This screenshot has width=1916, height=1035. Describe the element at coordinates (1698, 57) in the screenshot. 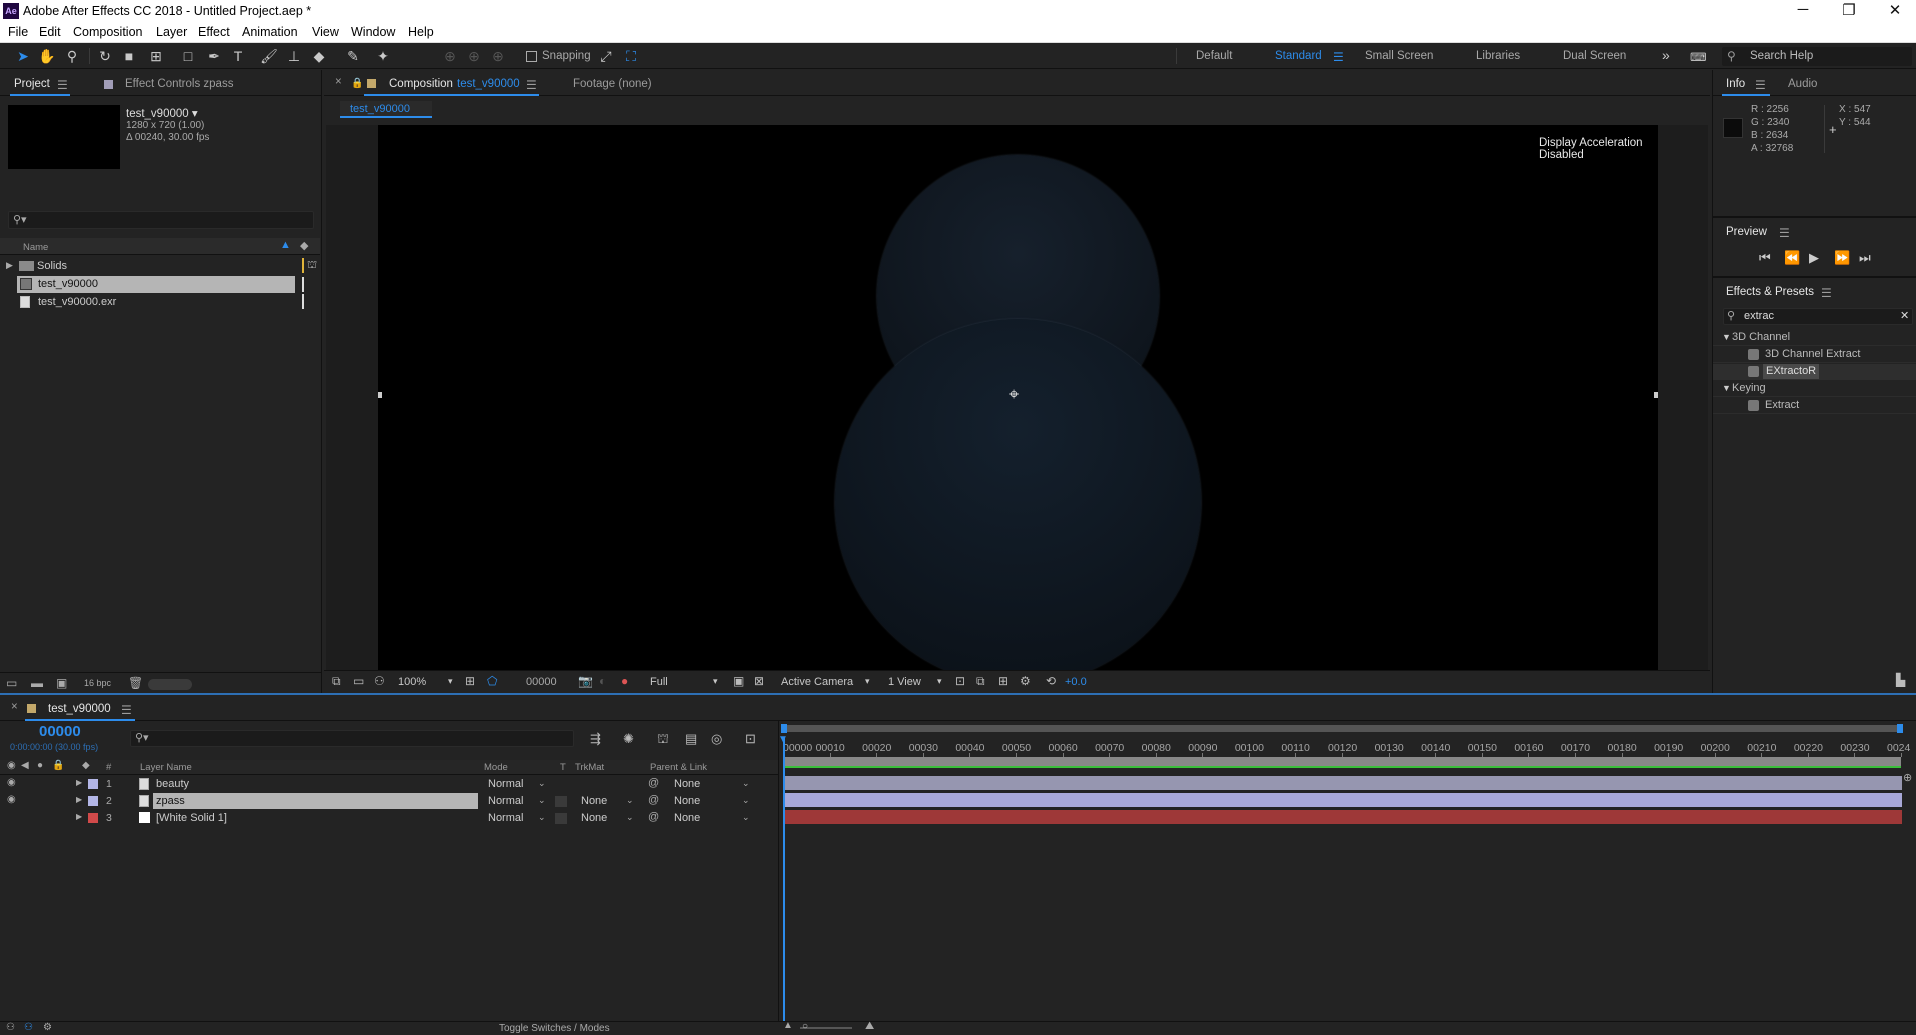

I see `workspace-editor-icon: ⌨` at that location.